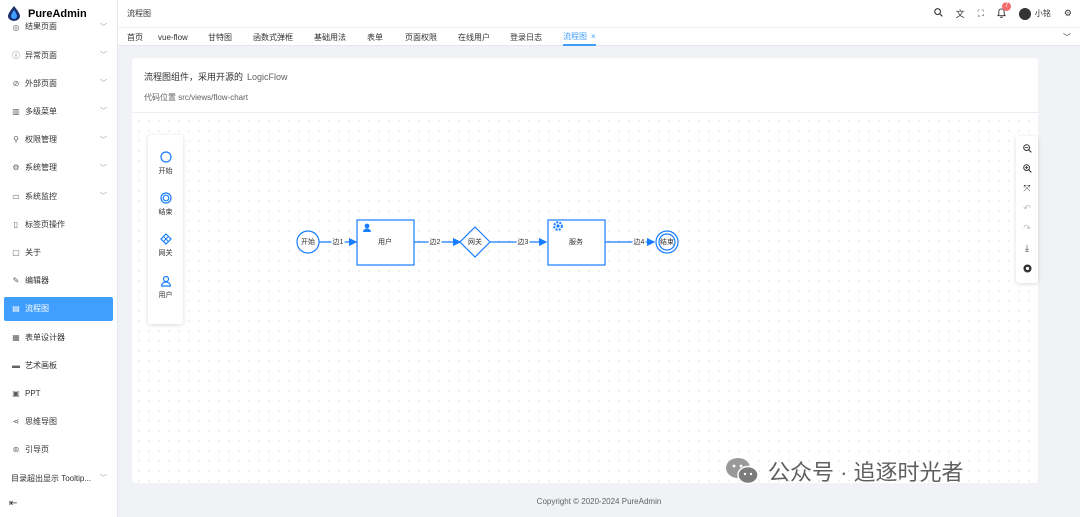  Describe the element at coordinates (135, 37) in the screenshot. I see `tab-0: 首页` at that location.